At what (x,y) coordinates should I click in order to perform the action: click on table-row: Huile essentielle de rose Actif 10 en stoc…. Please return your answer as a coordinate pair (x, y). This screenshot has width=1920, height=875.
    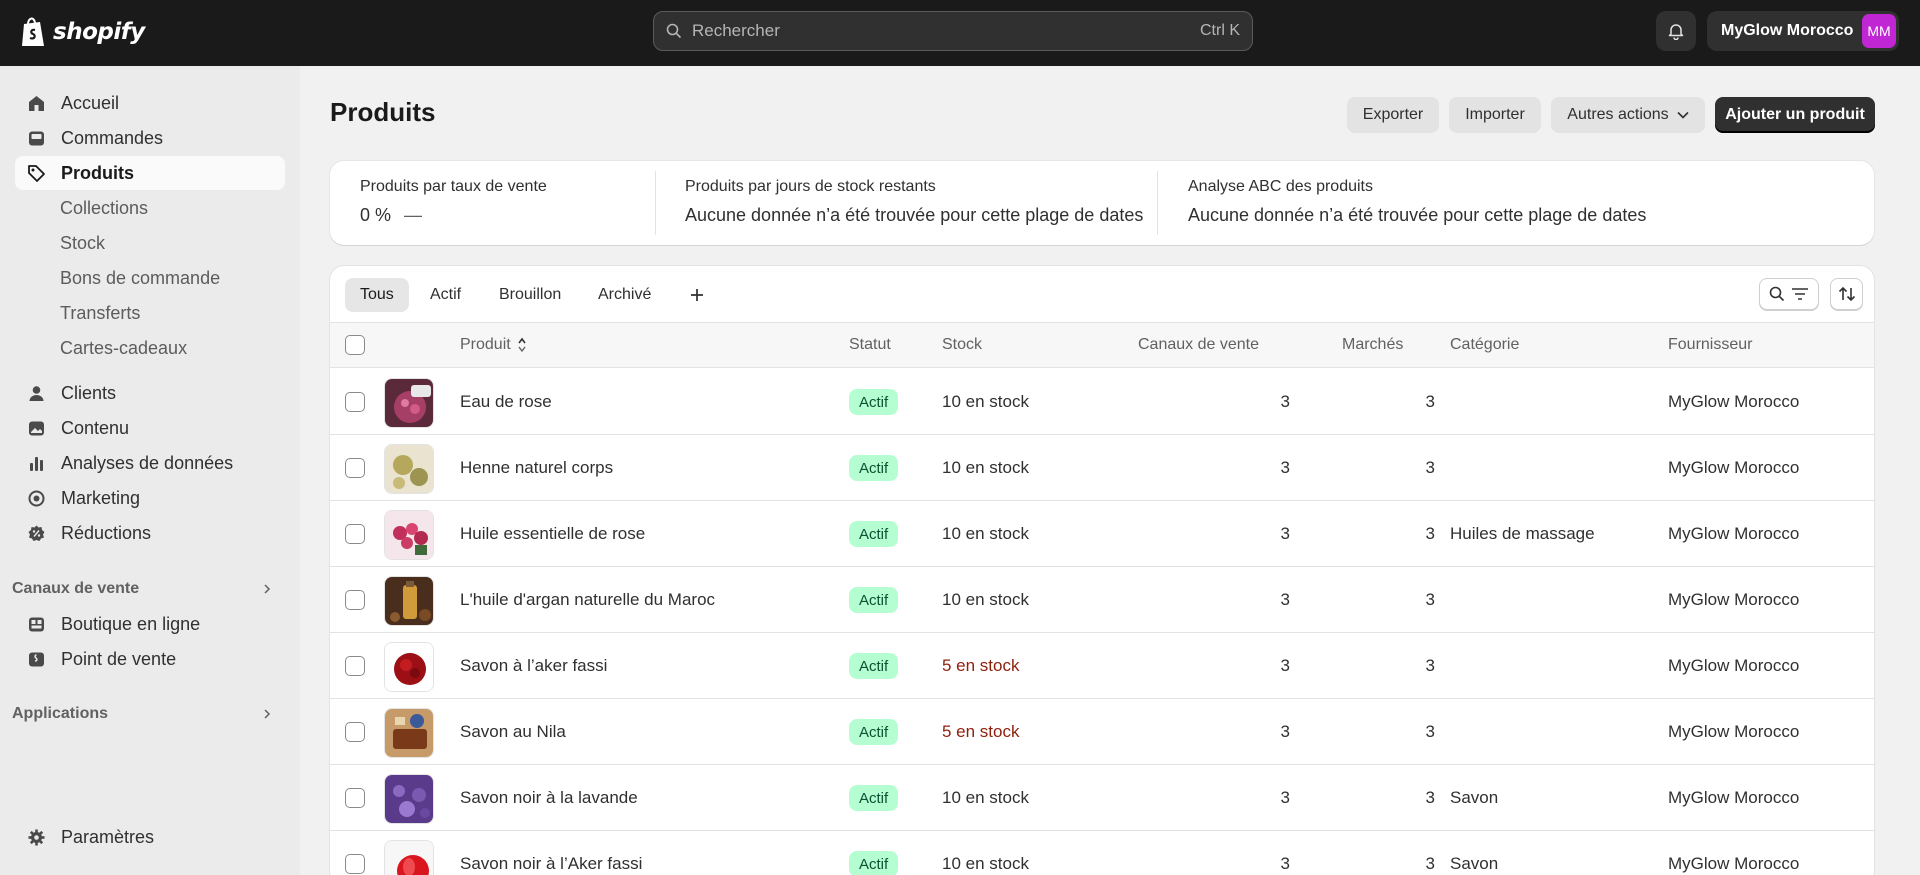
    Looking at the image, I should click on (1102, 534).